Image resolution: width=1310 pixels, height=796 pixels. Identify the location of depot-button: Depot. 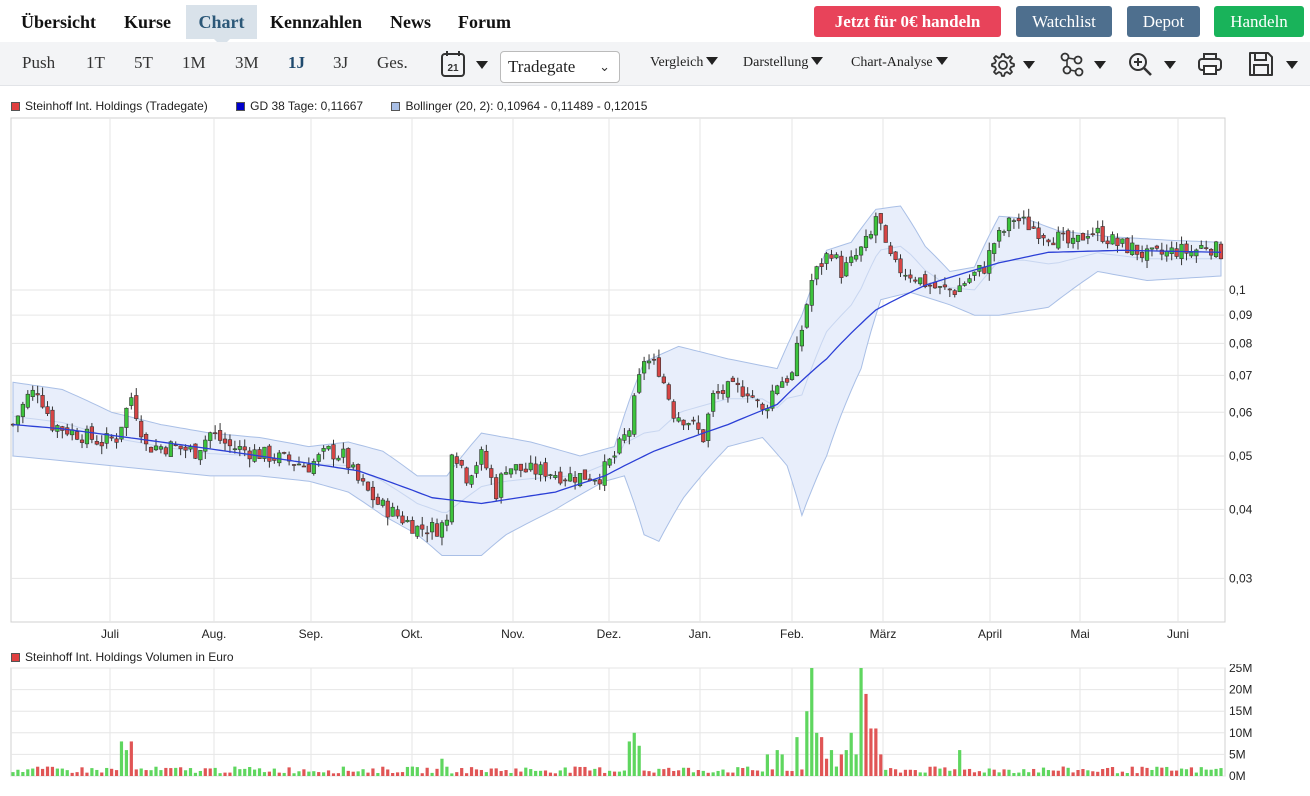
(1163, 21).